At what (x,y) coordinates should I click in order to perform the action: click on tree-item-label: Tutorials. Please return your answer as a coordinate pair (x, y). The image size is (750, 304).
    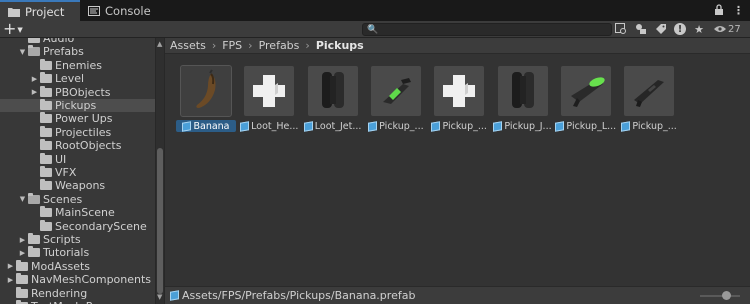
    Looking at the image, I should click on (66, 253).